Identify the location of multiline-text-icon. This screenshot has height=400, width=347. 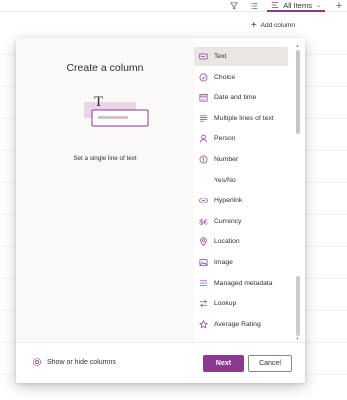
(203, 118).